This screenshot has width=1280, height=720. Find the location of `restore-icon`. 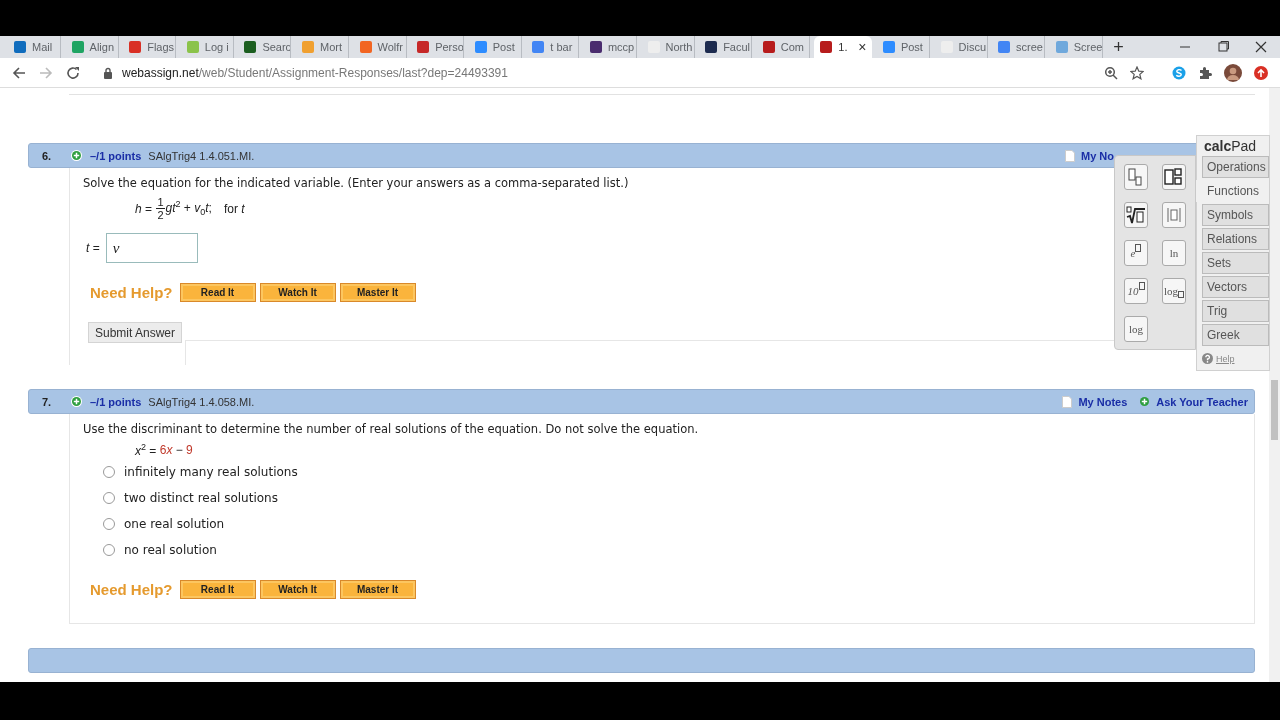

restore-icon is located at coordinates (1223, 47).